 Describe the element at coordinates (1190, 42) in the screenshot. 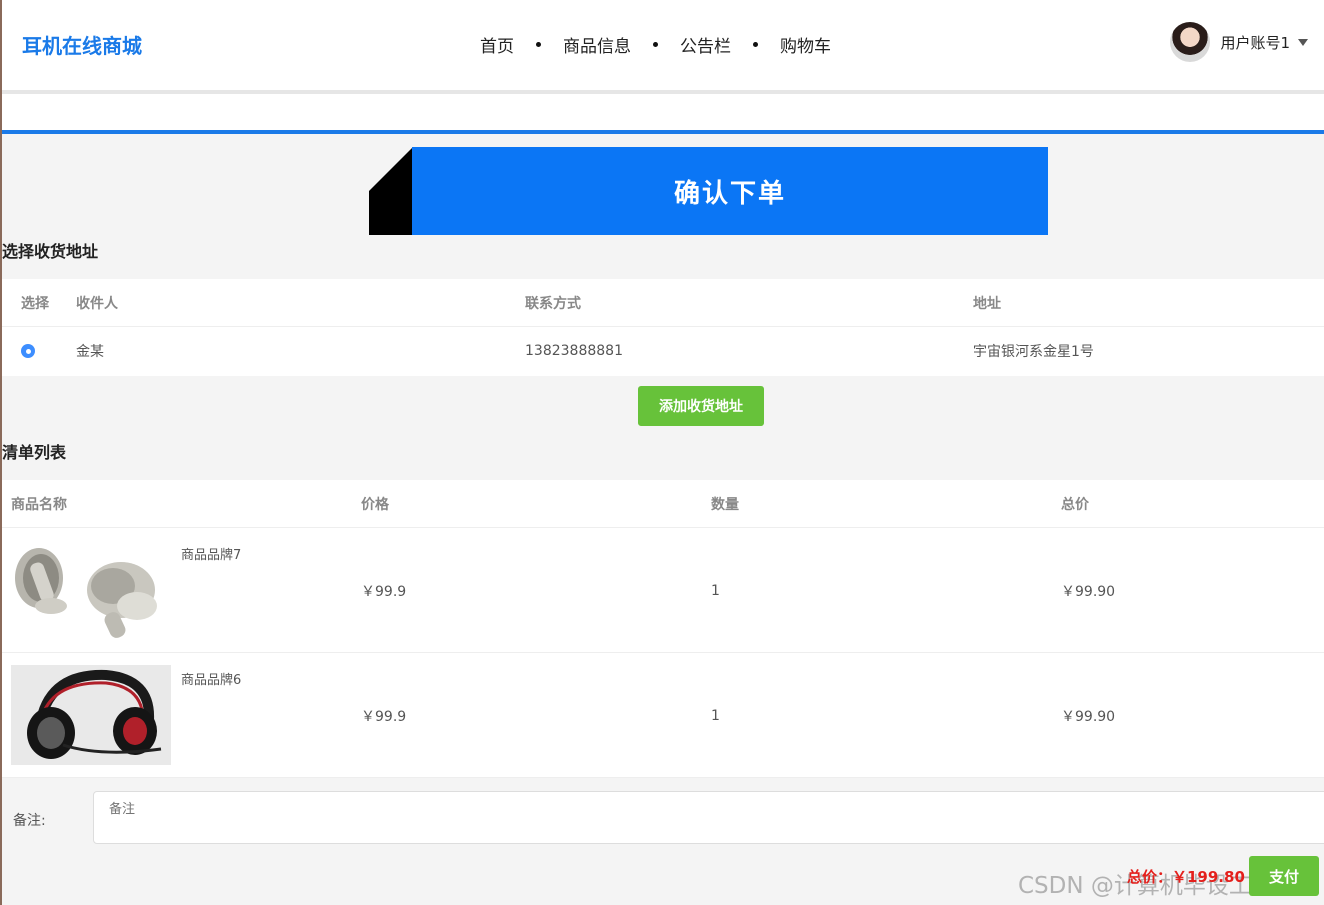

I see `avatar` at that location.